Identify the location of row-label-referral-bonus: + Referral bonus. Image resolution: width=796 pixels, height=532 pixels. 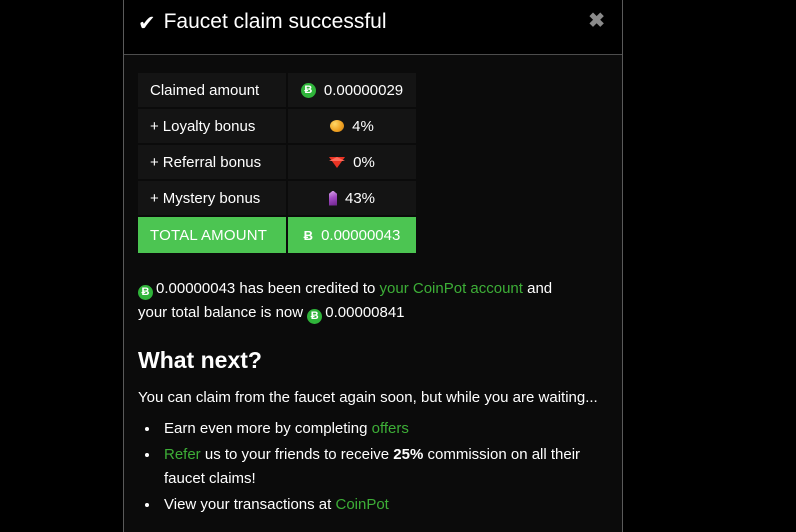
(212, 162).